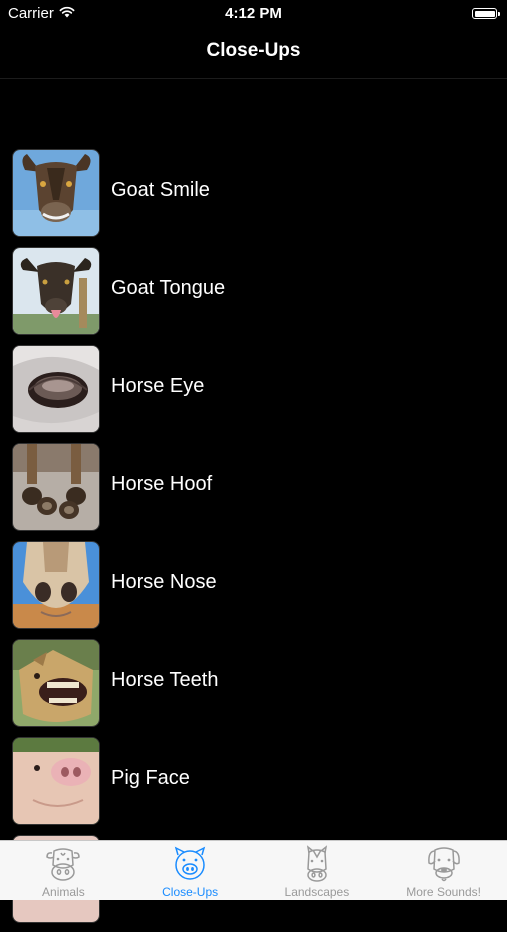  I want to click on dog-icon, so click(443, 864).